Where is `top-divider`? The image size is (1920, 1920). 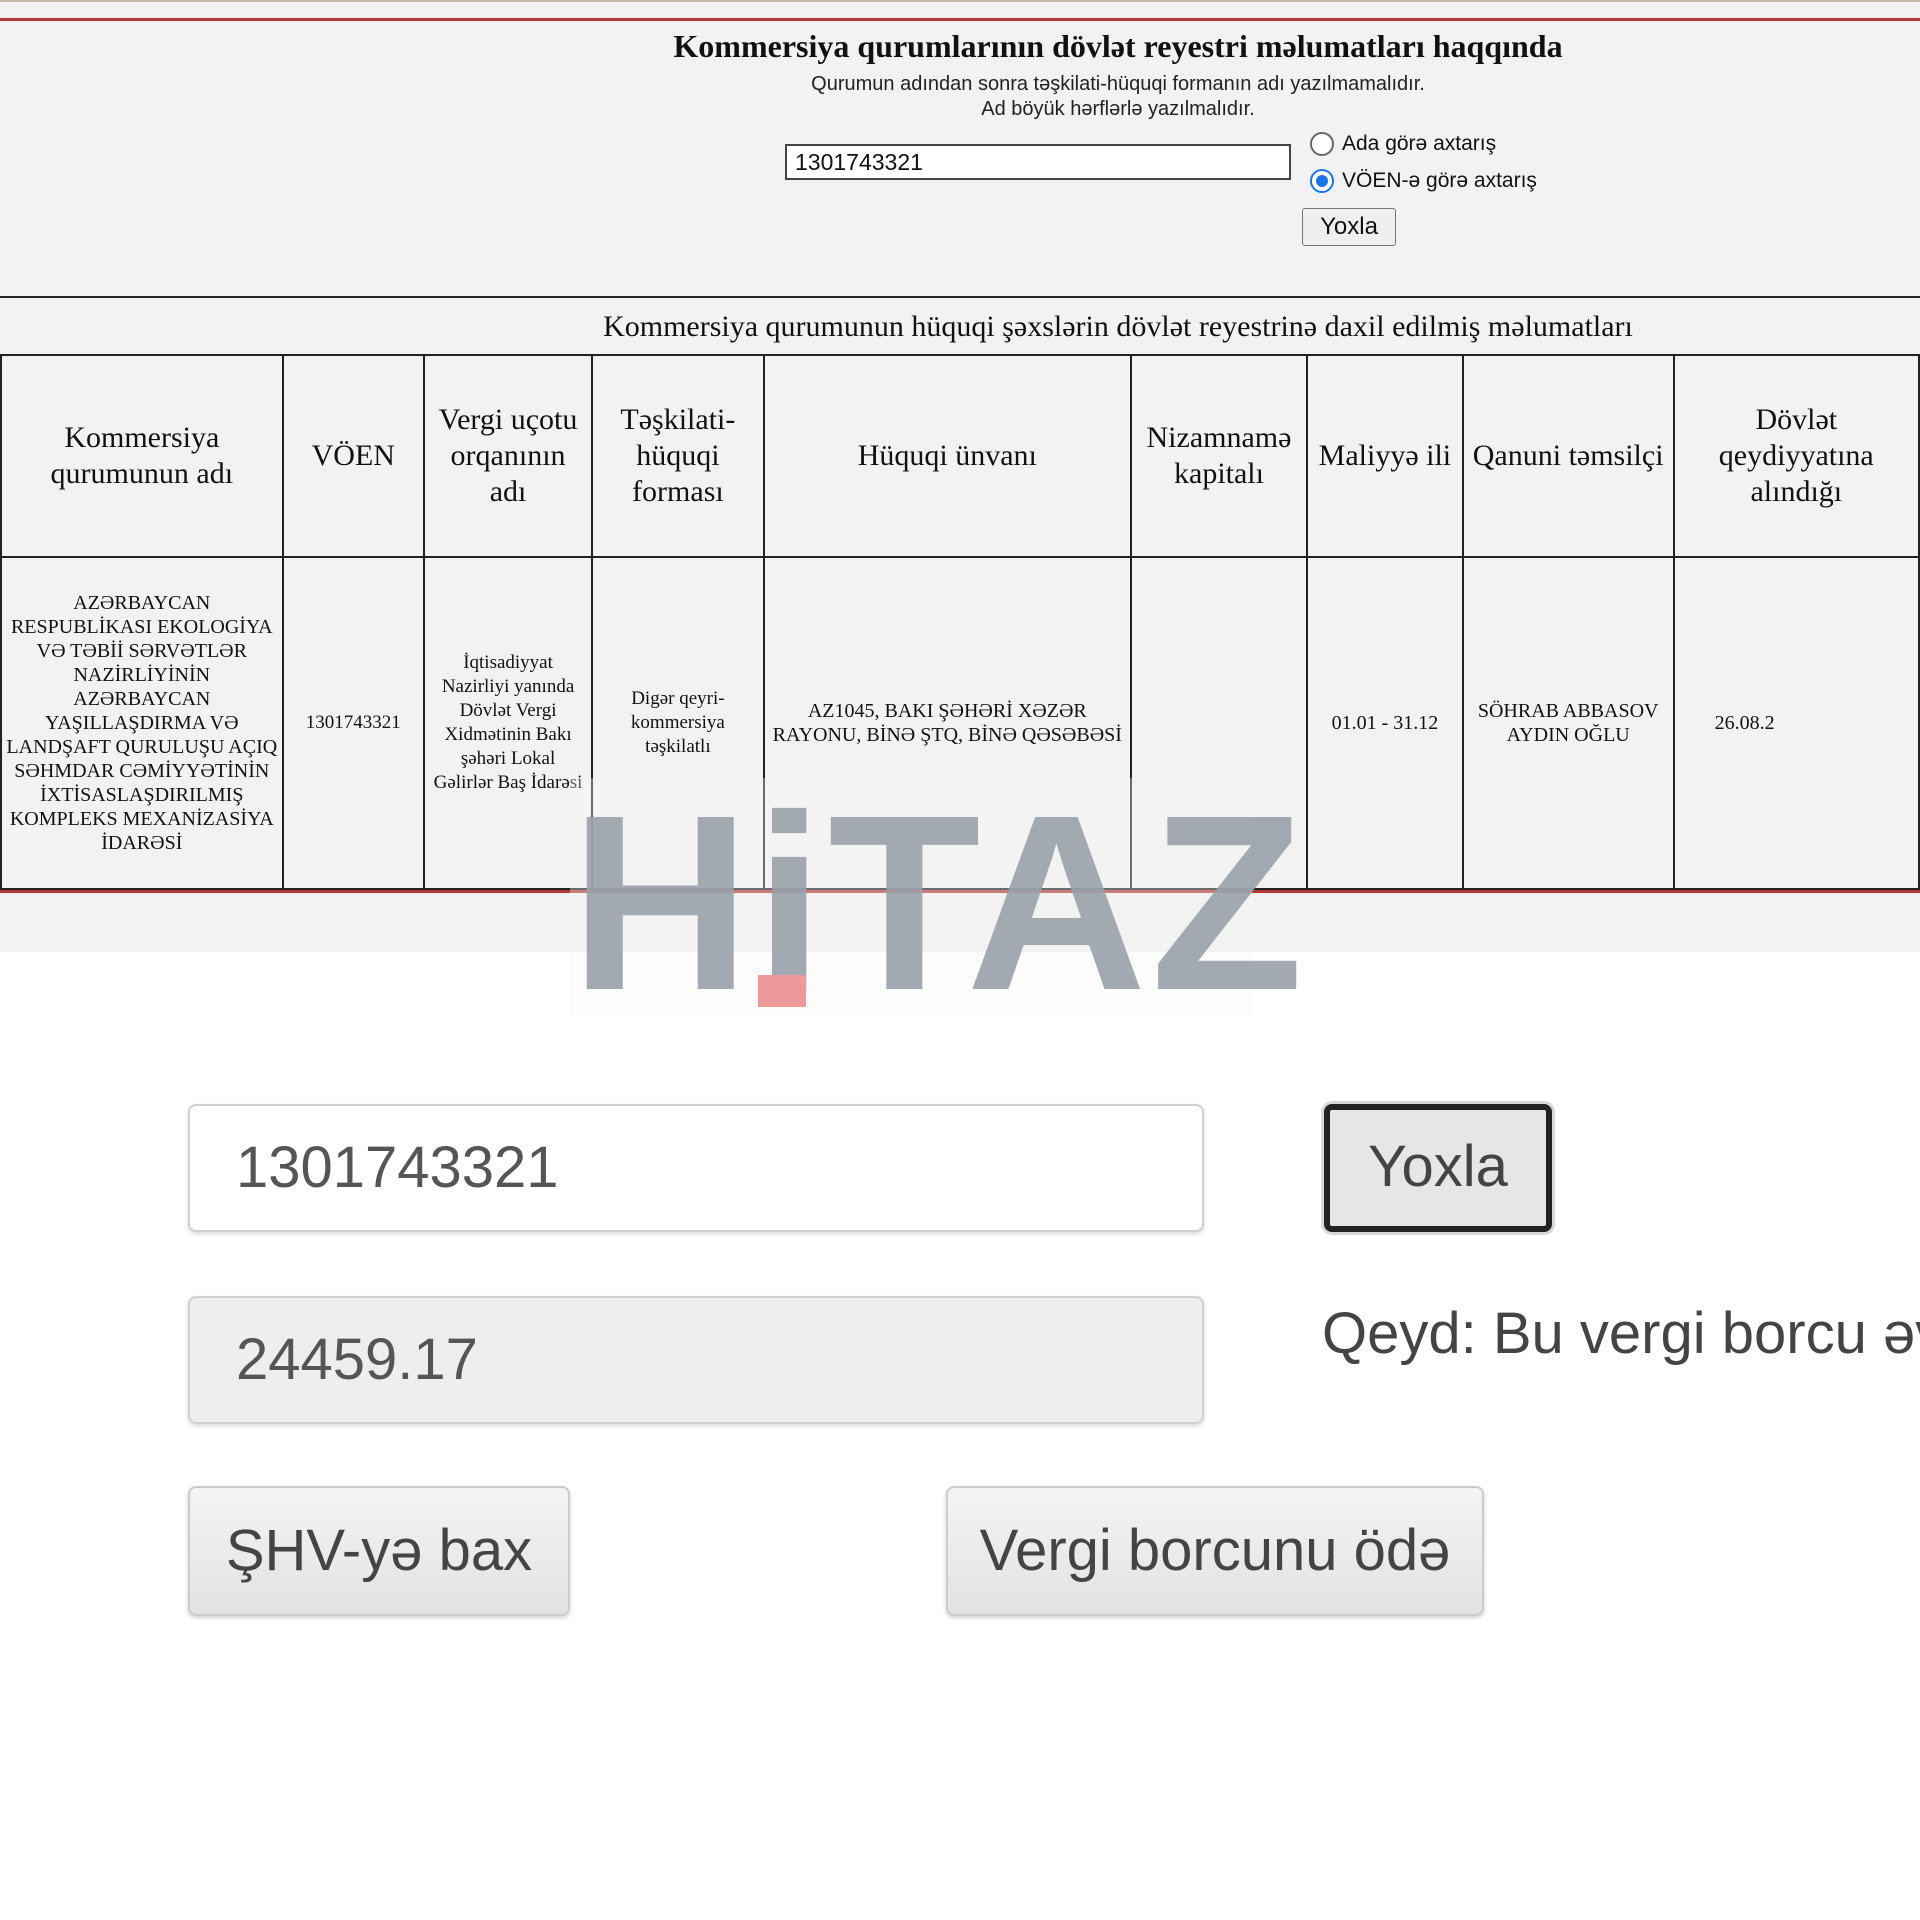
top-divider is located at coordinates (960, 1).